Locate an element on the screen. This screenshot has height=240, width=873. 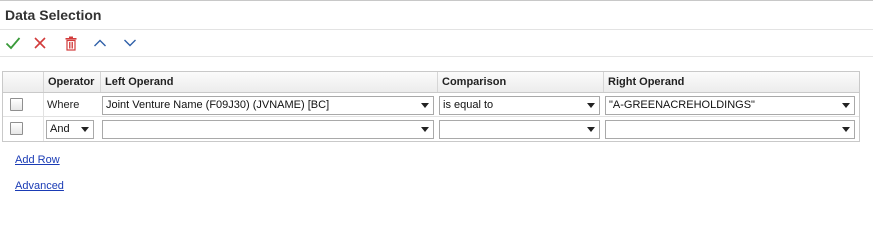
comparison-value: is equal to is located at coordinates (468, 105).